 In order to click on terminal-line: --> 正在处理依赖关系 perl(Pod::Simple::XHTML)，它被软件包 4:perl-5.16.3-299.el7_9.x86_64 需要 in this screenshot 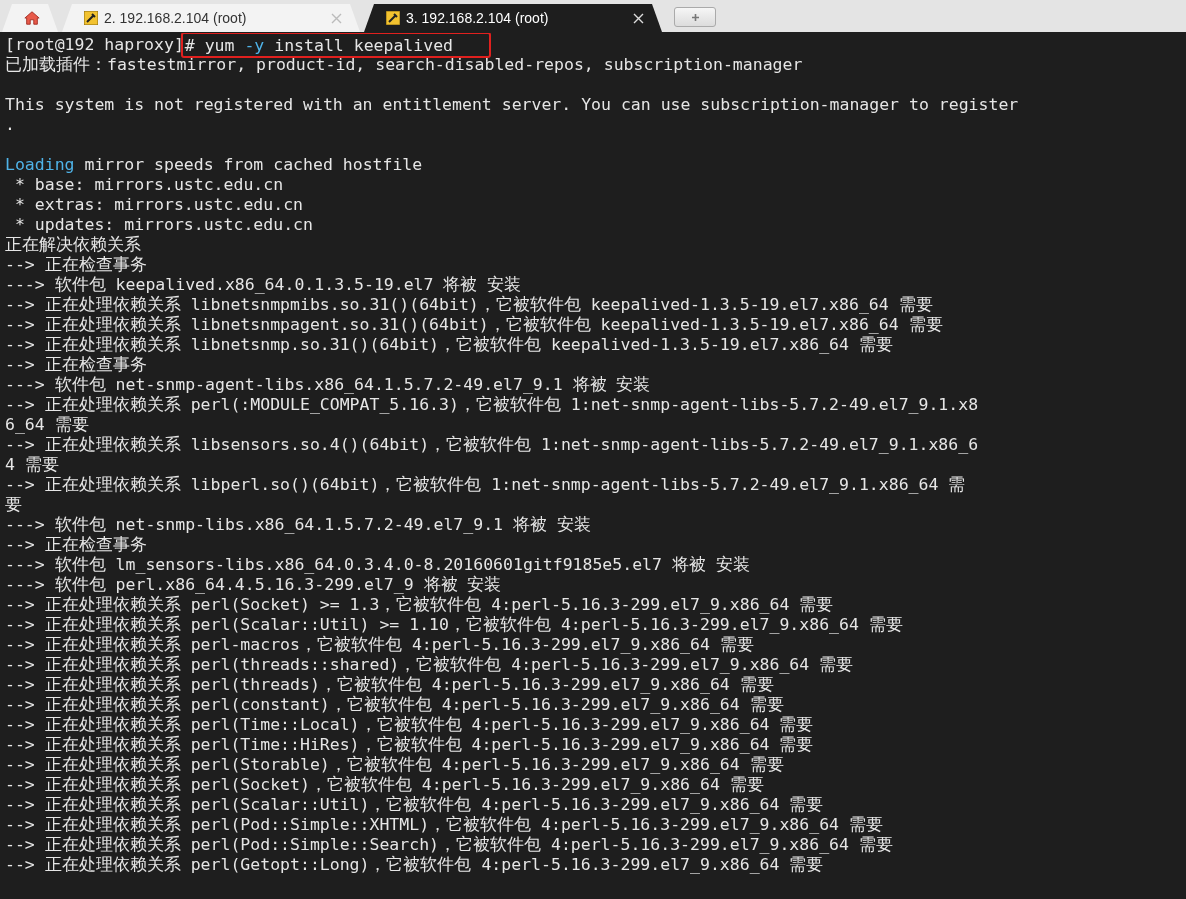, I will do `click(444, 824)`.